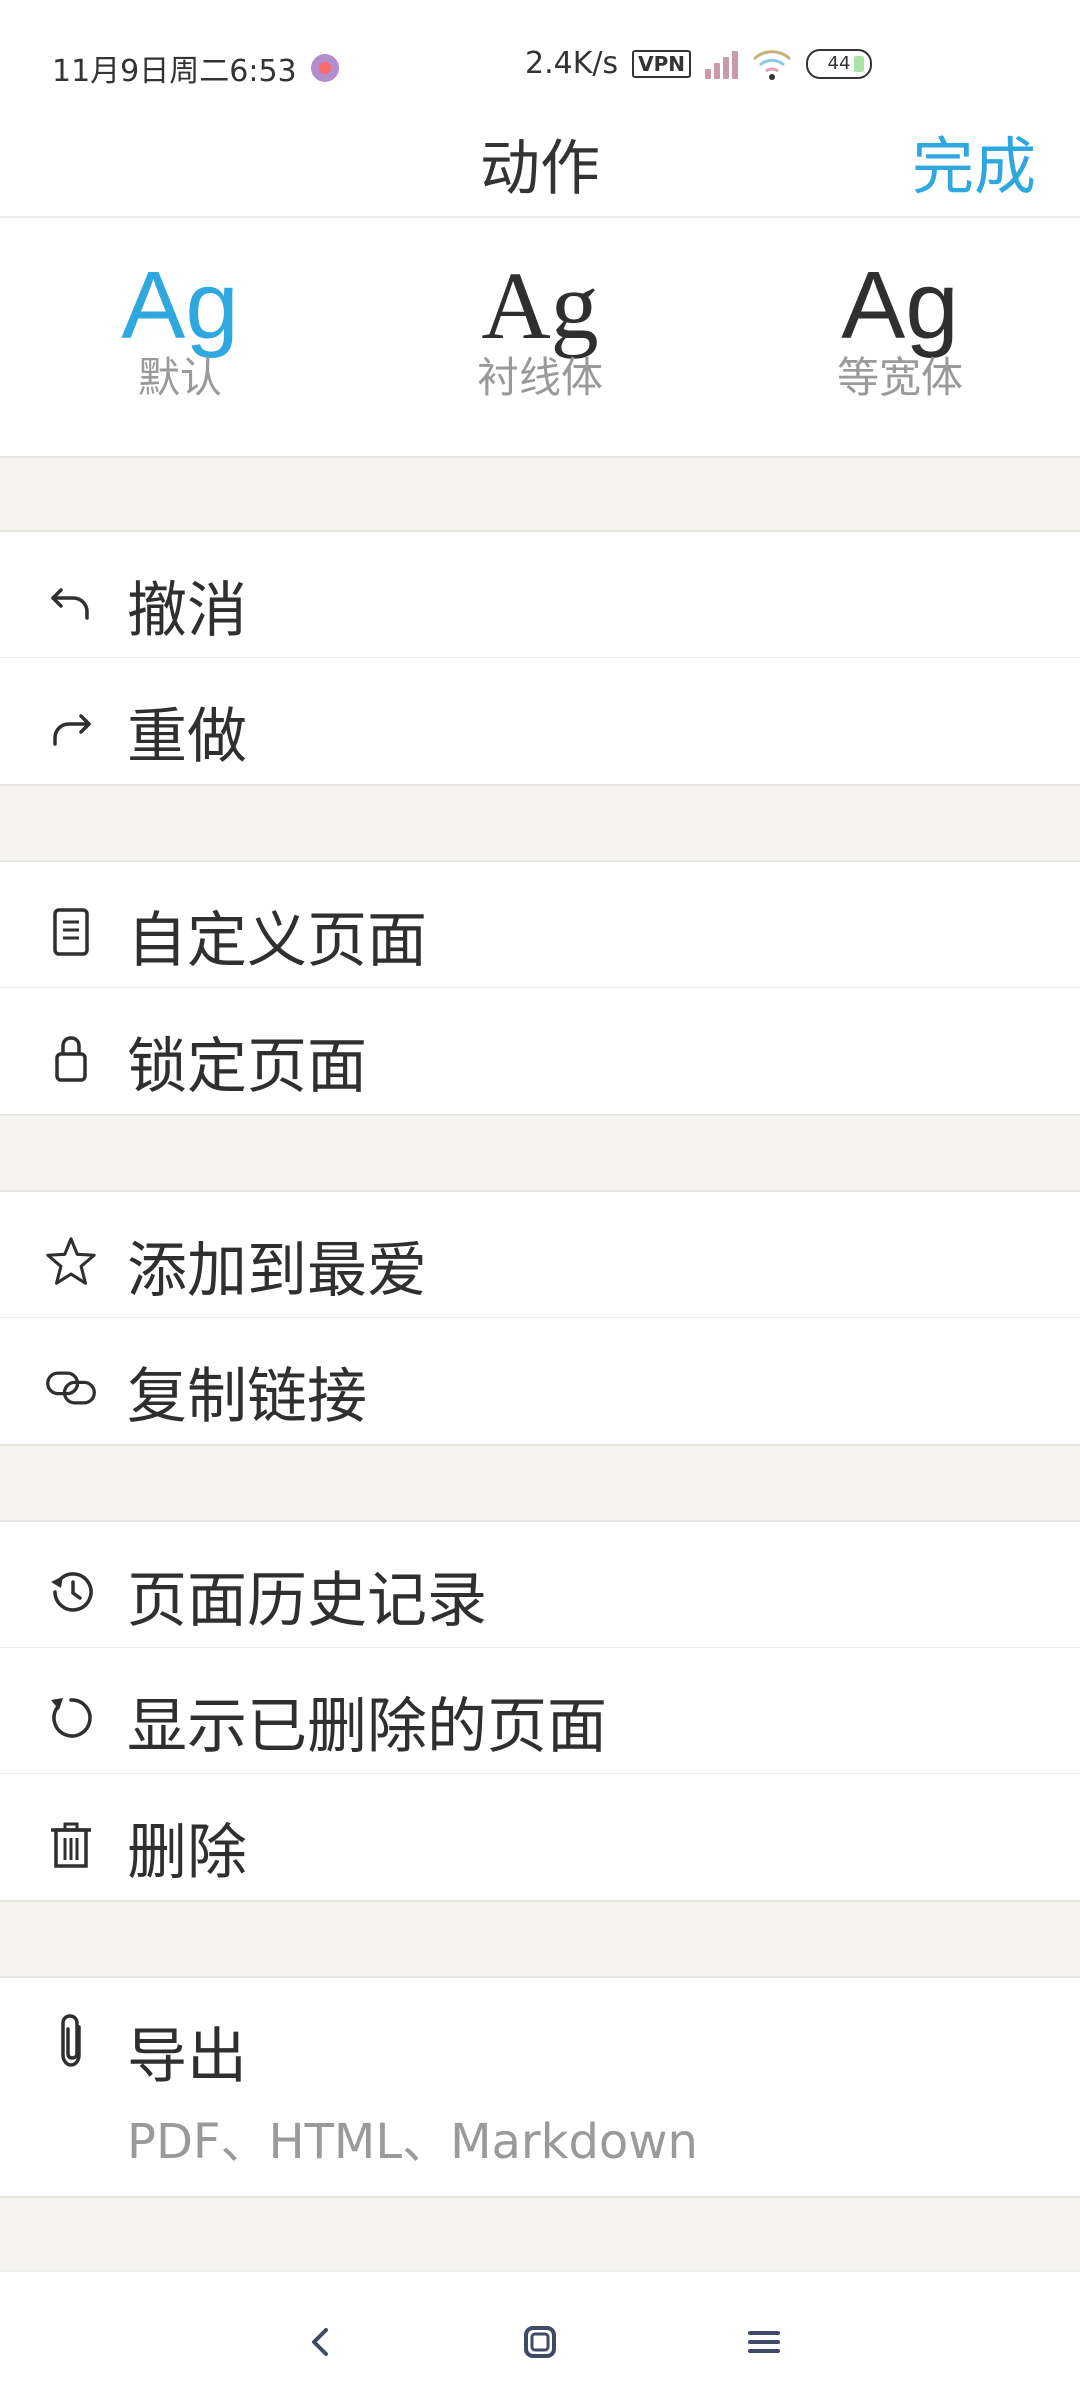  What do you see at coordinates (721, 64) in the screenshot?
I see `signal-icon` at bounding box center [721, 64].